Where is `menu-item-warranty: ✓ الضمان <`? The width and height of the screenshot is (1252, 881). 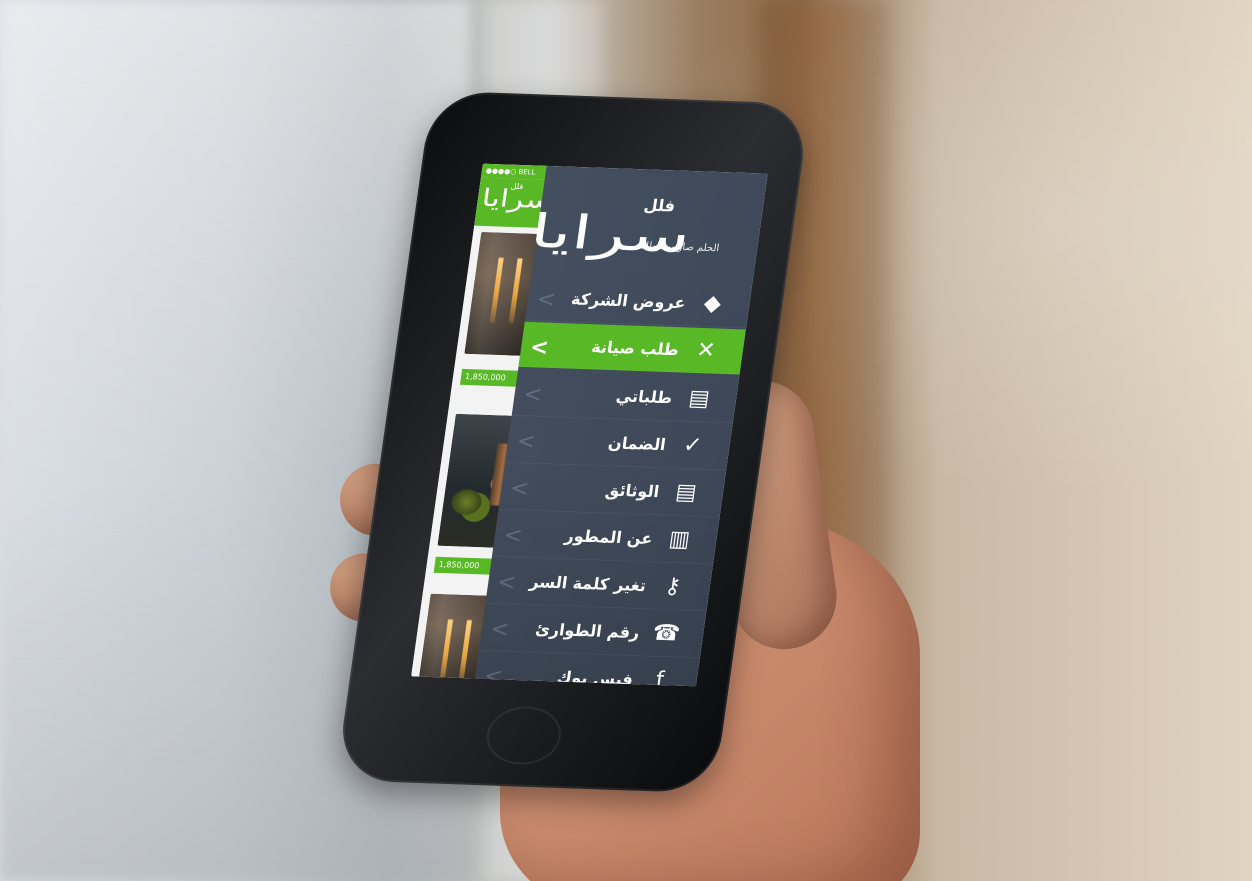
menu-item-warranty: ✓ الضمان < is located at coordinates (619, 443).